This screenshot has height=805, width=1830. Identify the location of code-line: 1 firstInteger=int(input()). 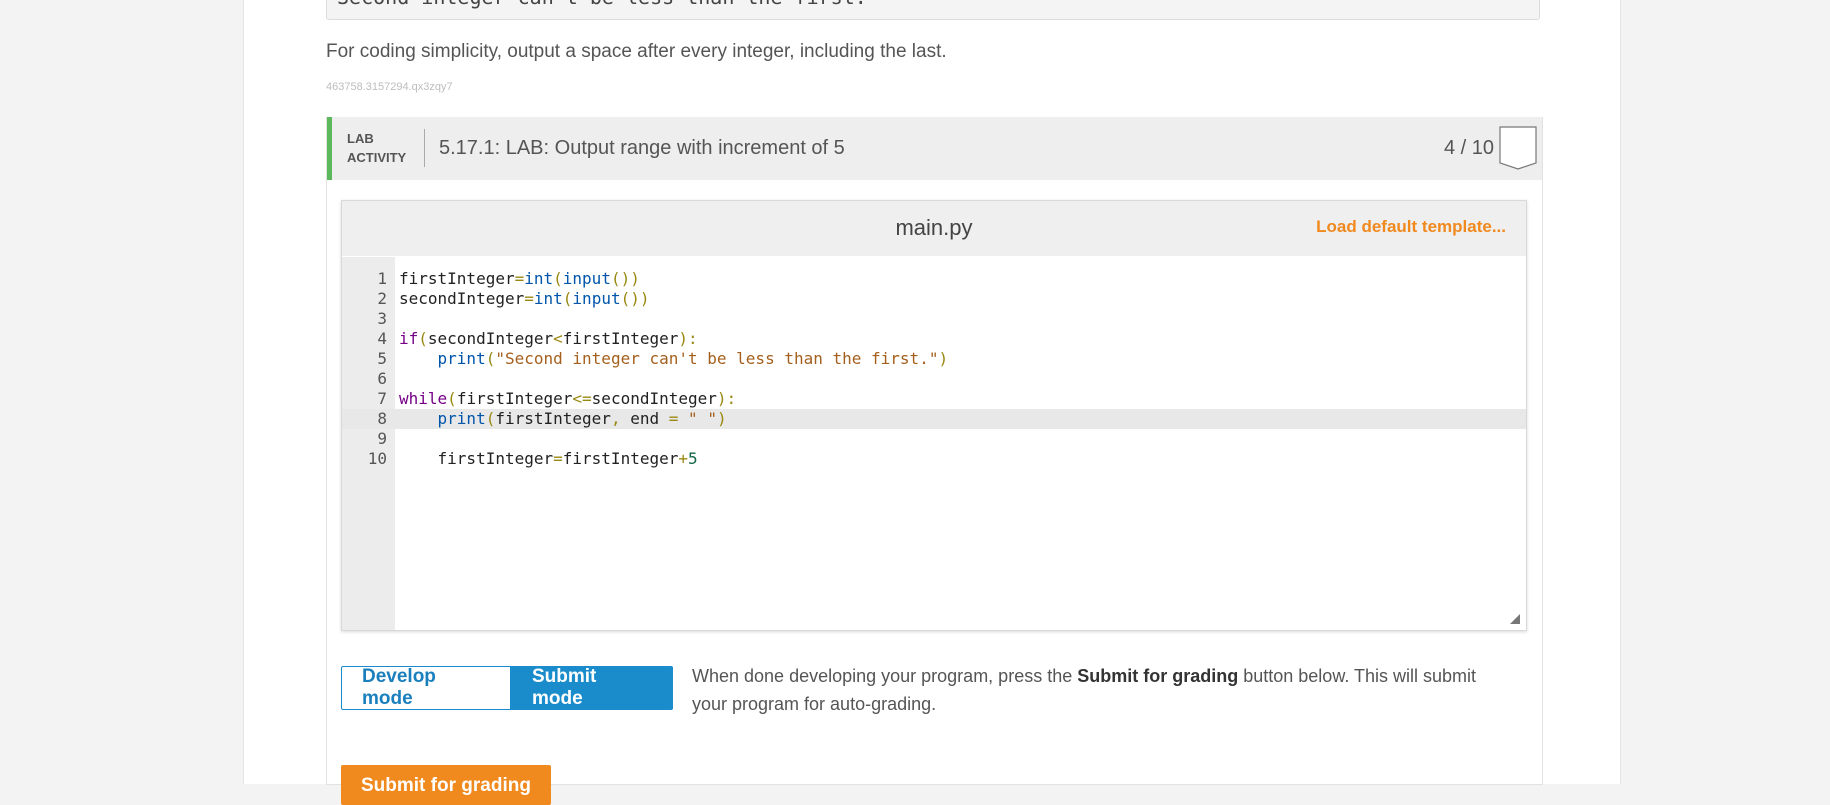
(934, 279).